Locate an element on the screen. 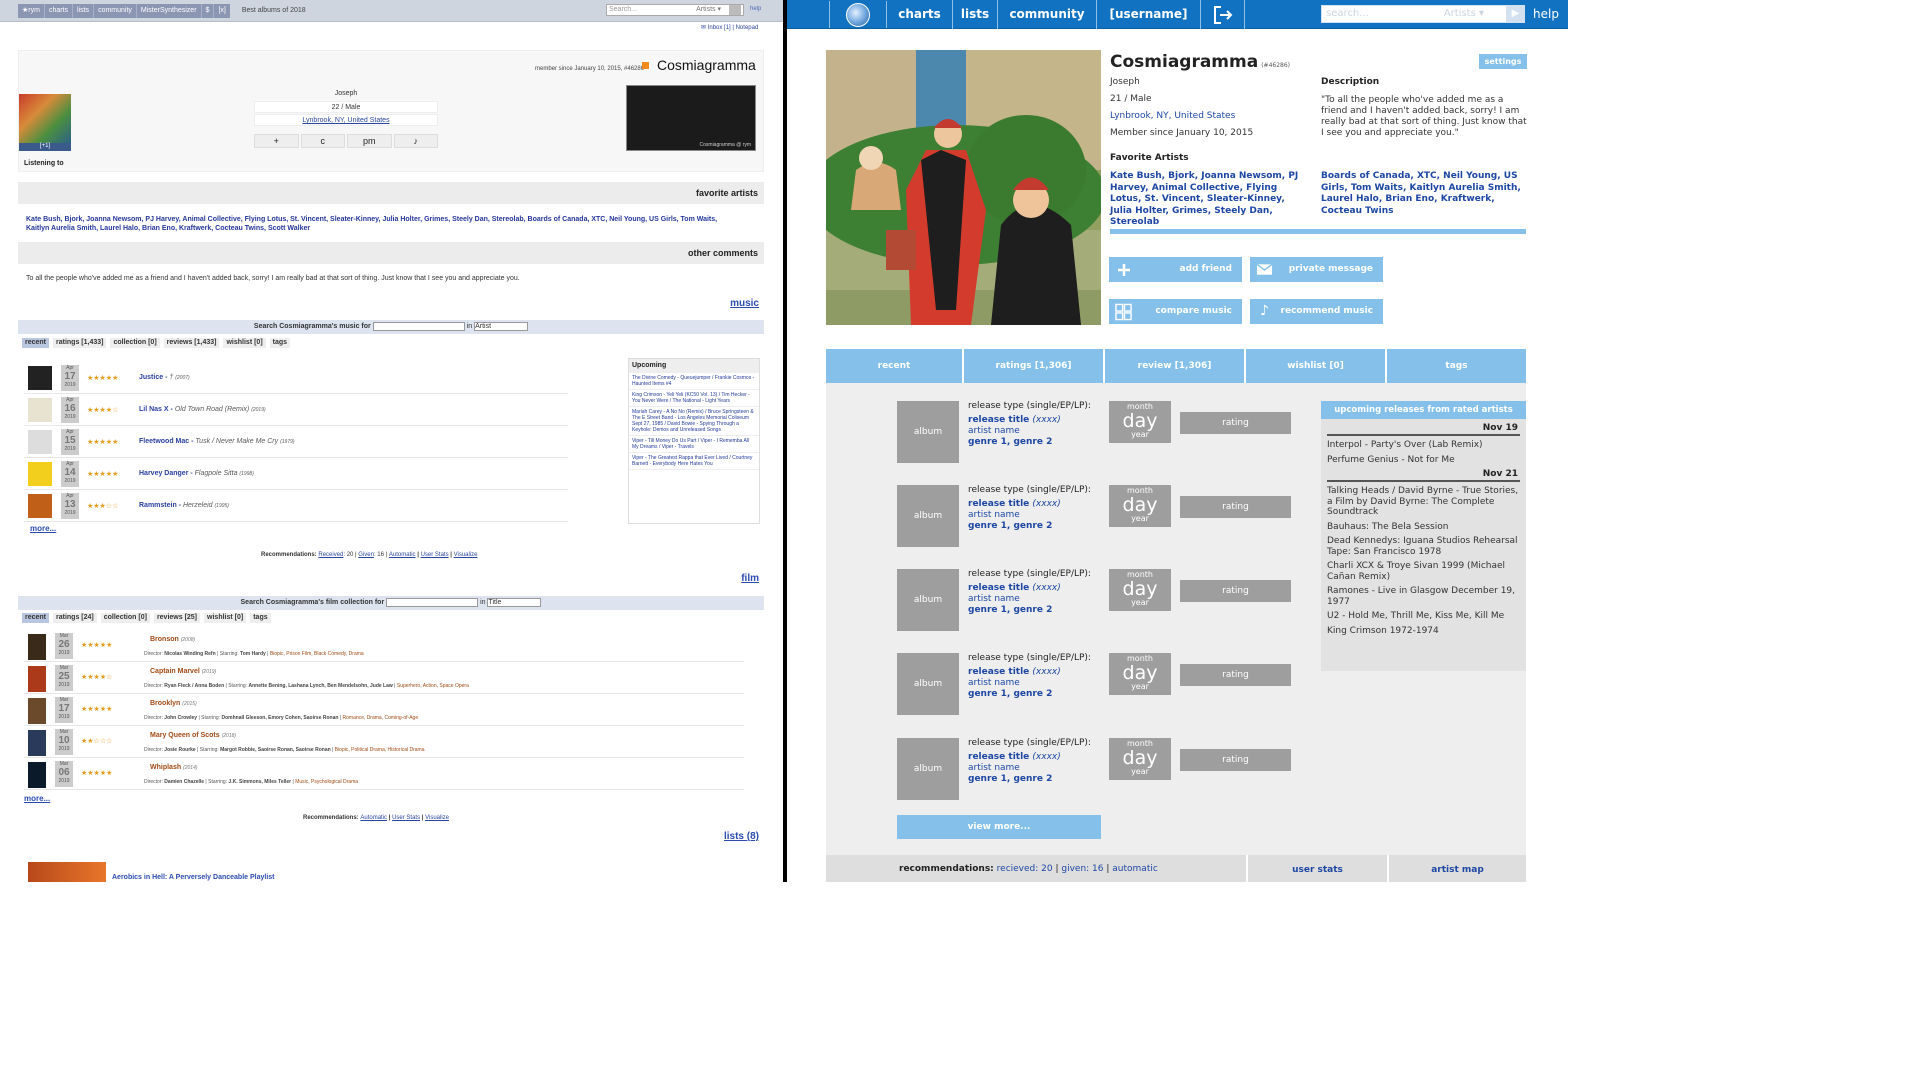  film-title-link: Brooklyn (2015) is located at coordinates (173, 703).